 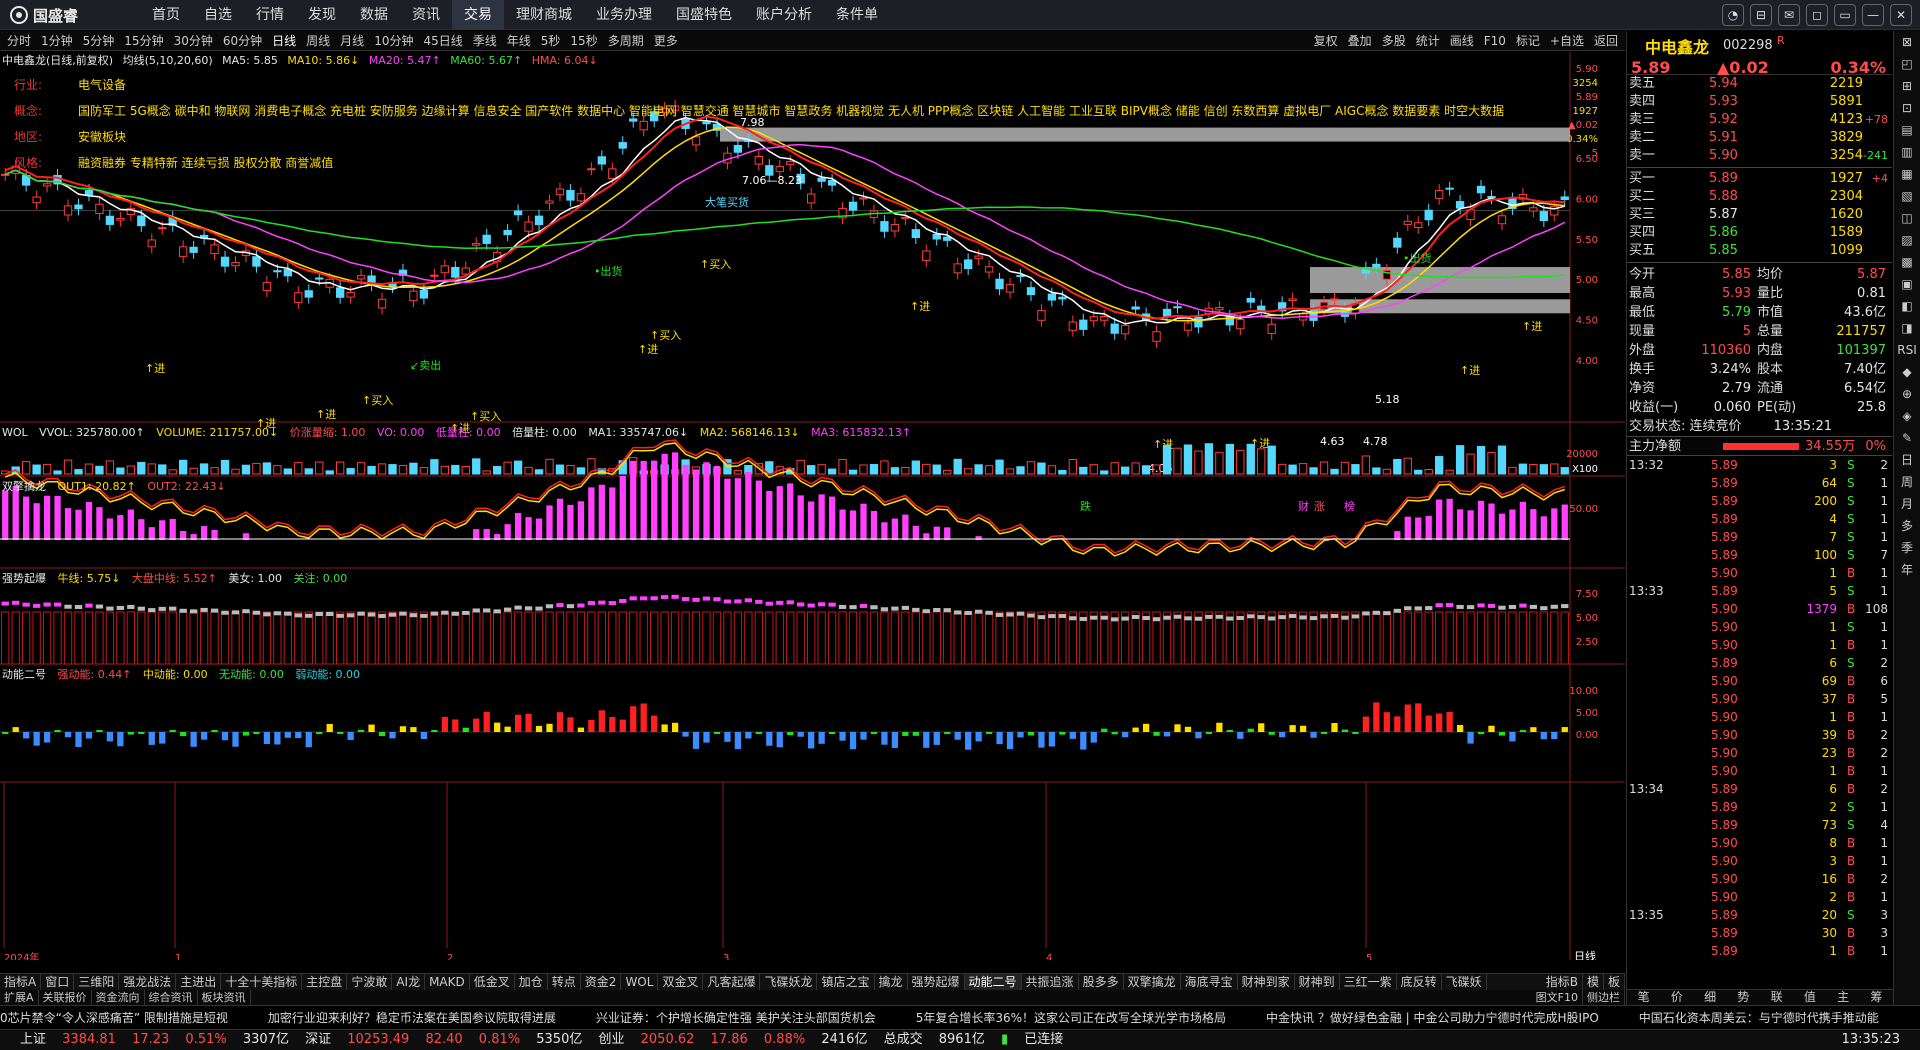 I want to click on indicator-tab: 十全十美指标, so click(x=262, y=982).